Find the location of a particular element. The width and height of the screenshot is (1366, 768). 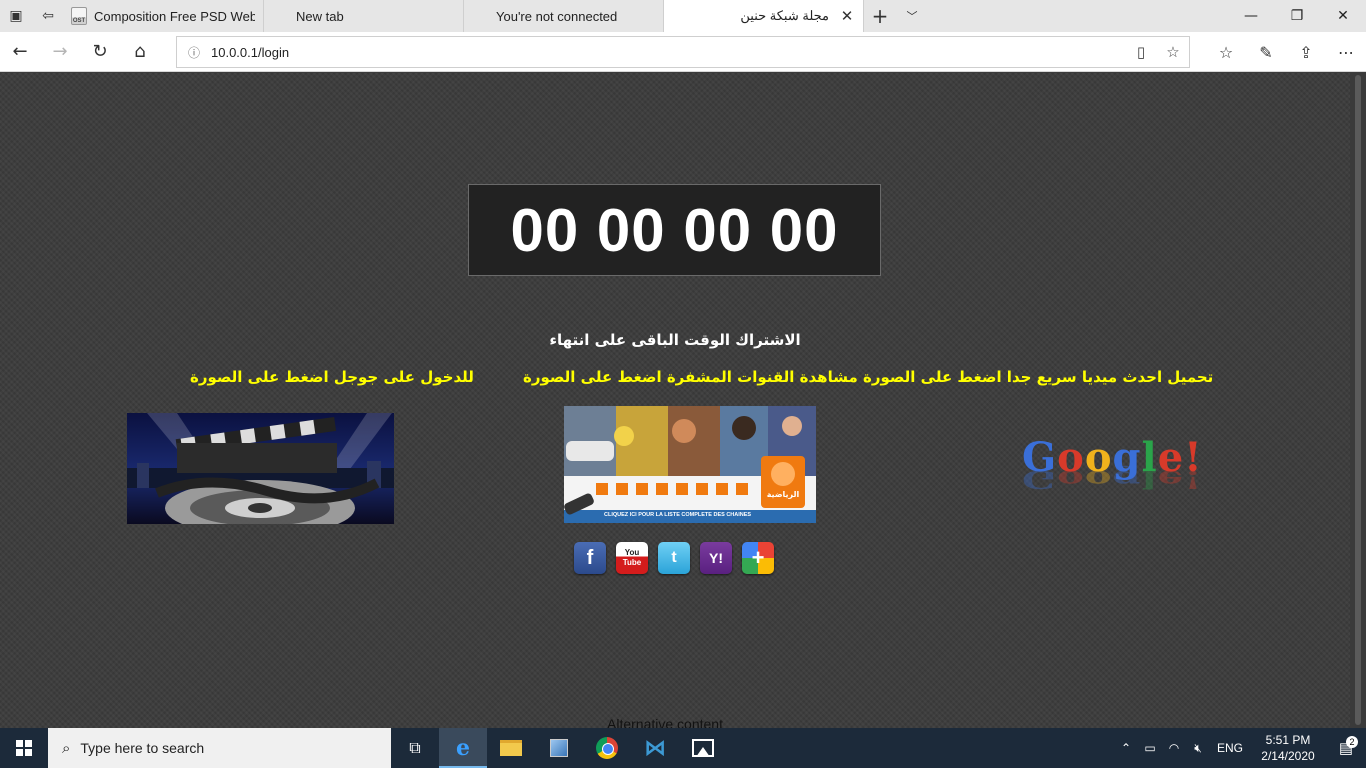

start-button is located at coordinates (24, 748).